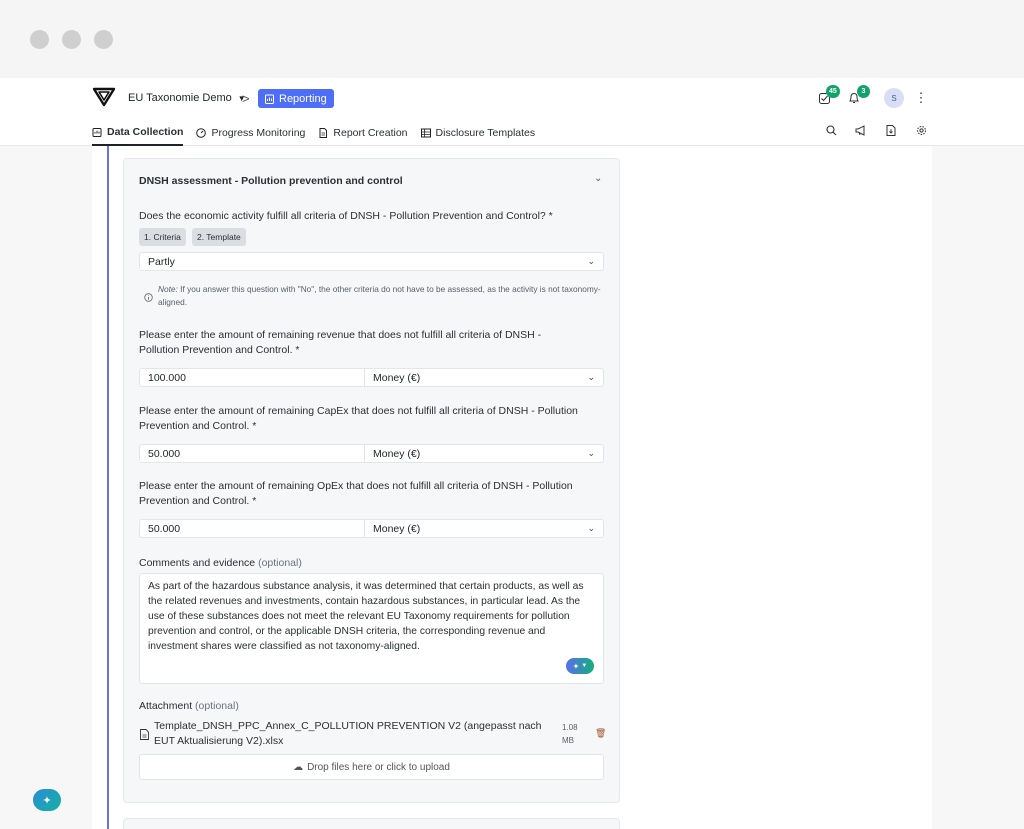  I want to click on note-label: Note:, so click(168, 289).